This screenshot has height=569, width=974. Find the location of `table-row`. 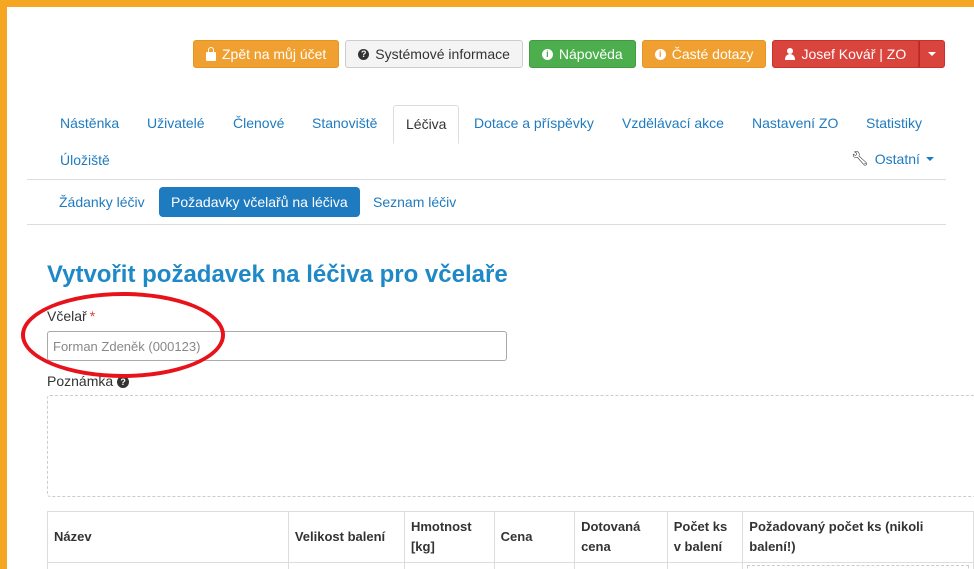

table-row is located at coordinates (510, 565).